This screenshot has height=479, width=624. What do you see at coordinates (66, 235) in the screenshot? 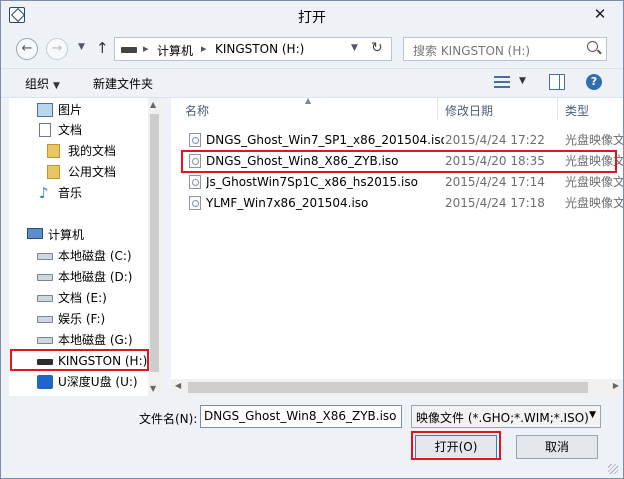
I see `nav-label: 计算机` at bounding box center [66, 235].